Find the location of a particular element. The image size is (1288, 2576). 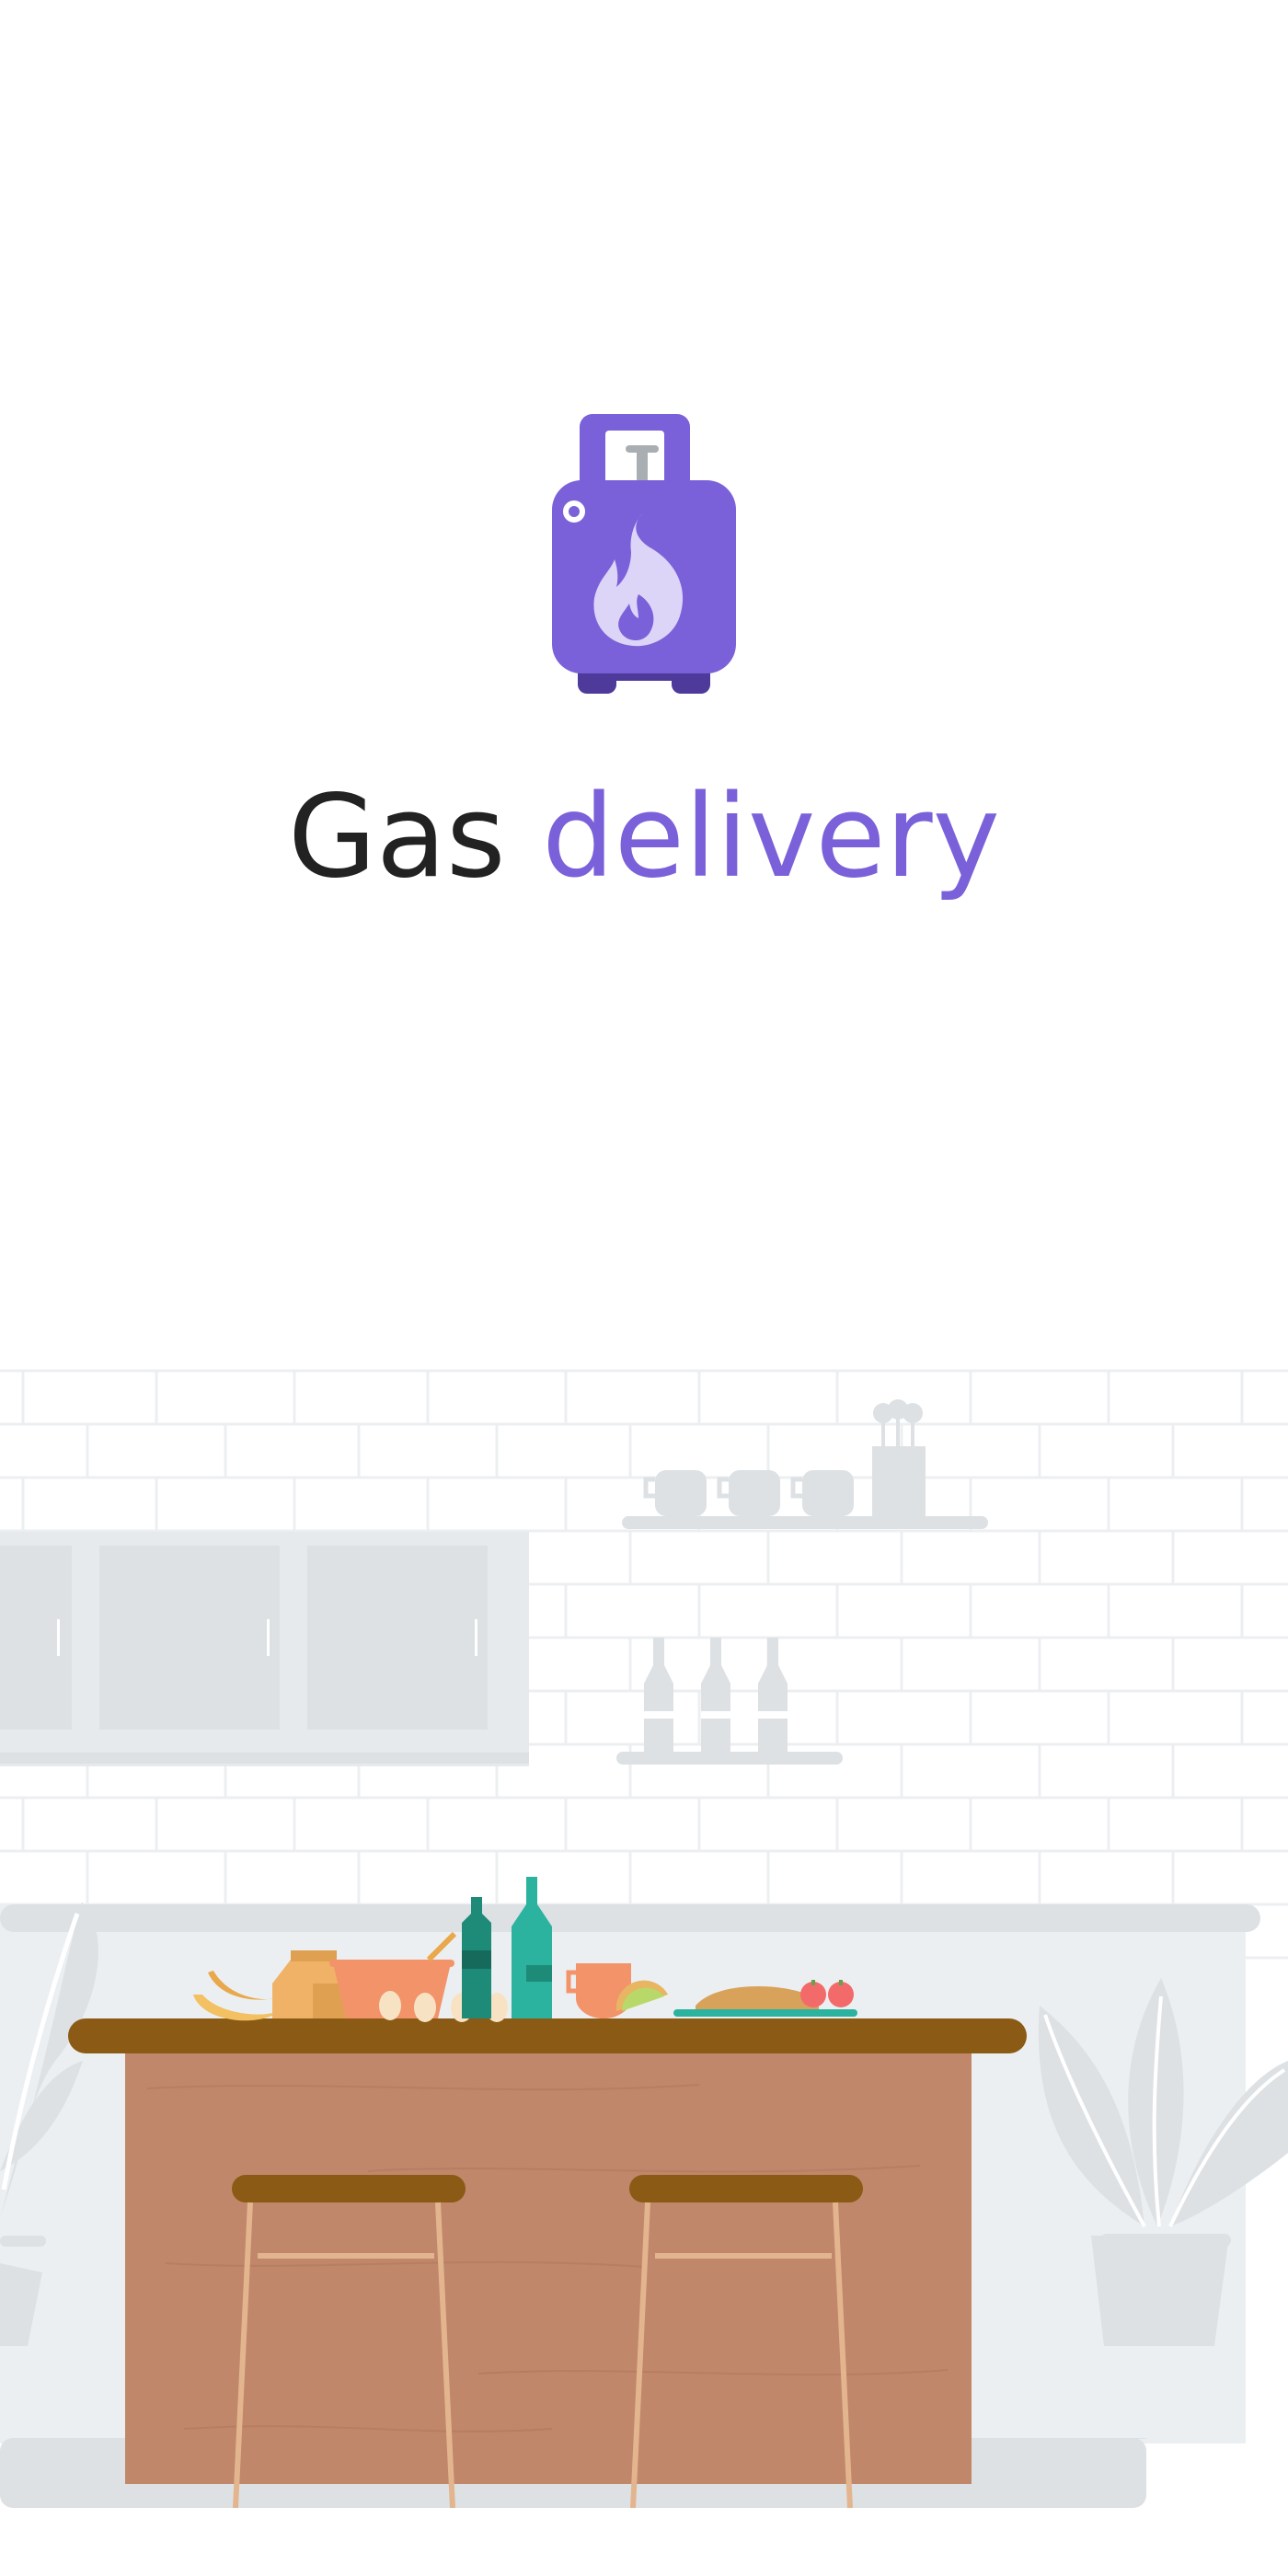

cup-shelf is located at coordinates (805, 1464).